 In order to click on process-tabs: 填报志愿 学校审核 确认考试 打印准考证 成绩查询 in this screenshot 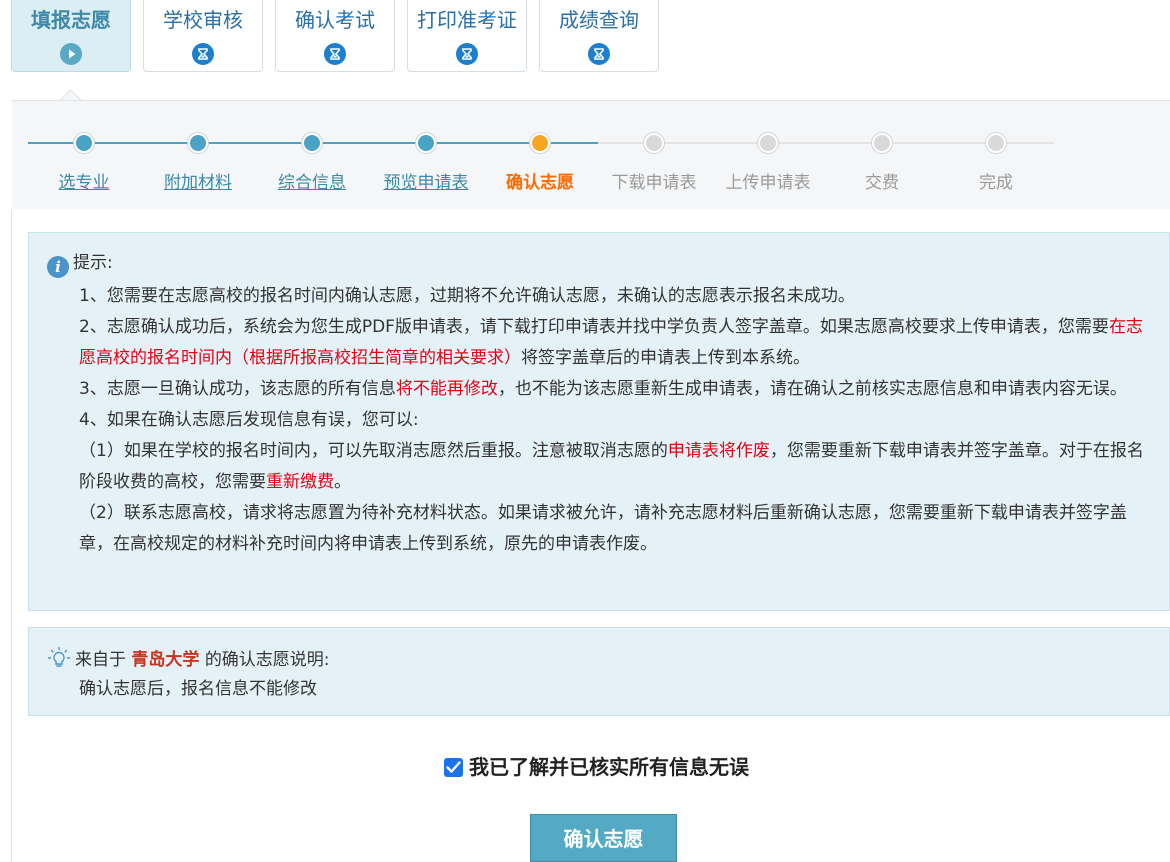, I will do `click(585, 50)`.